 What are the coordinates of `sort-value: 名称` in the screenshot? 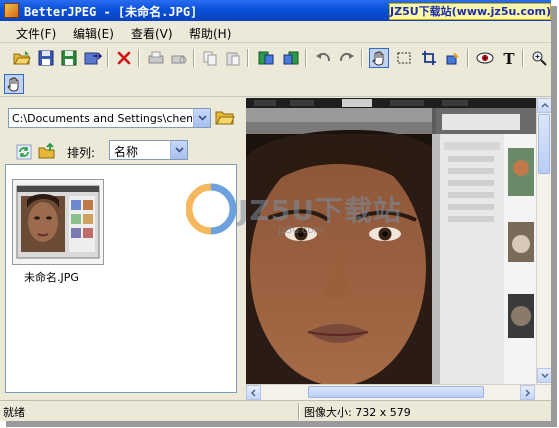 It's located at (126, 152).